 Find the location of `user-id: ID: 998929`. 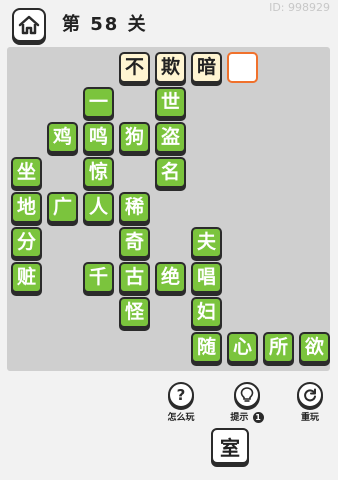

user-id: ID: 998929 is located at coordinates (299, 7).